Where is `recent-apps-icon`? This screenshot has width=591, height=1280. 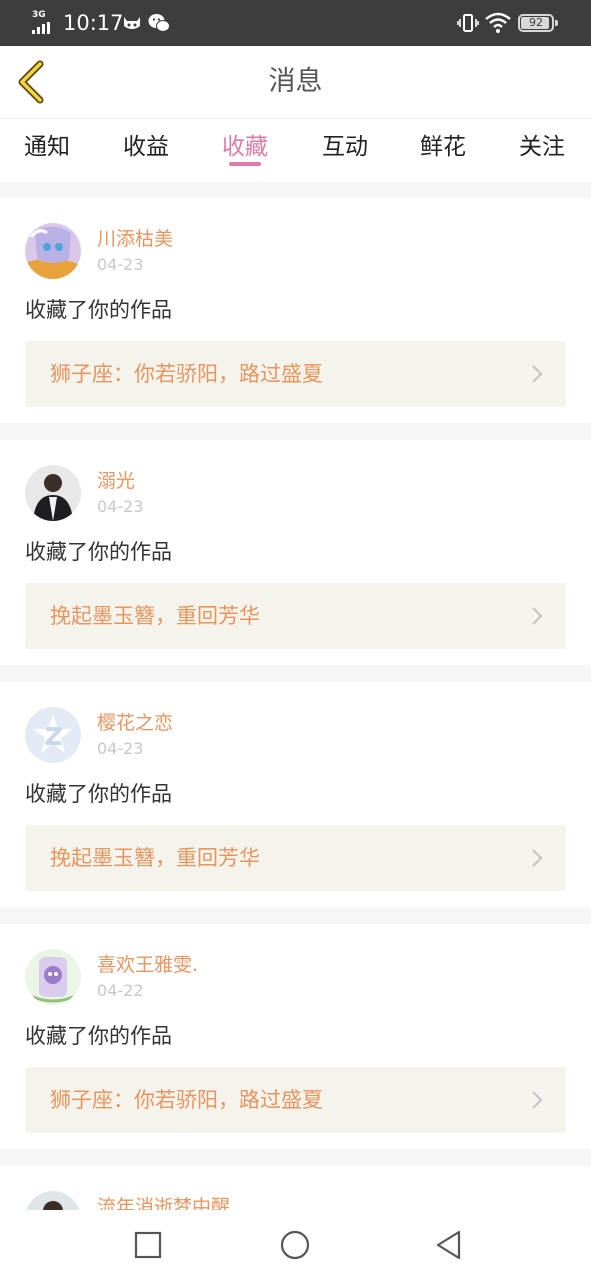
recent-apps-icon is located at coordinates (148, 1245).